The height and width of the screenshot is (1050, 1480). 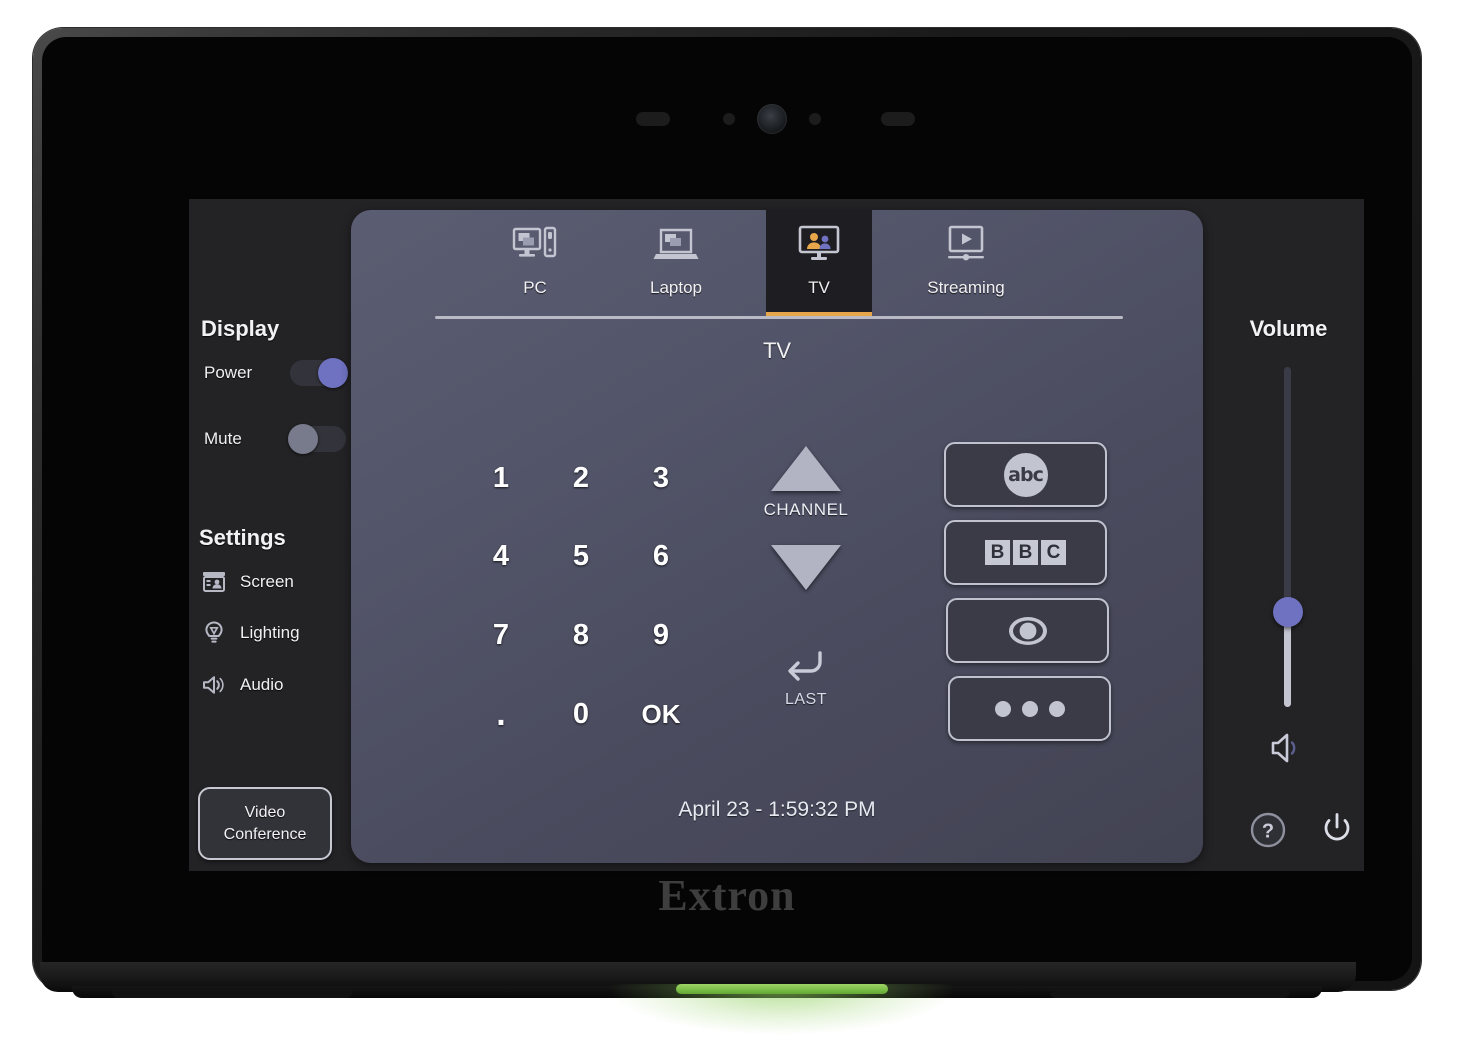 What do you see at coordinates (501, 478) in the screenshot?
I see `key-1: 1` at bounding box center [501, 478].